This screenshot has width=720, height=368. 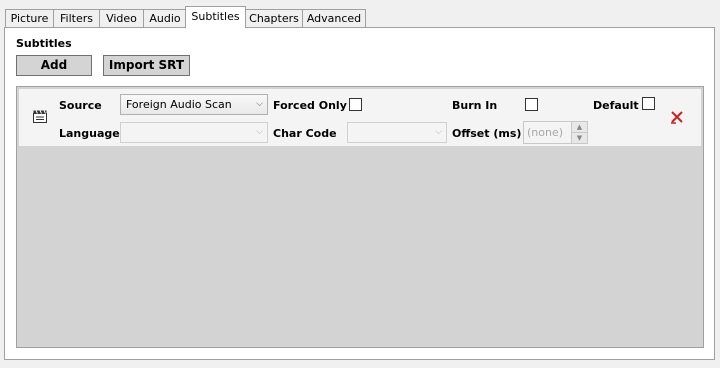 I want to click on burn-in-label: Burn In, so click(x=475, y=105).